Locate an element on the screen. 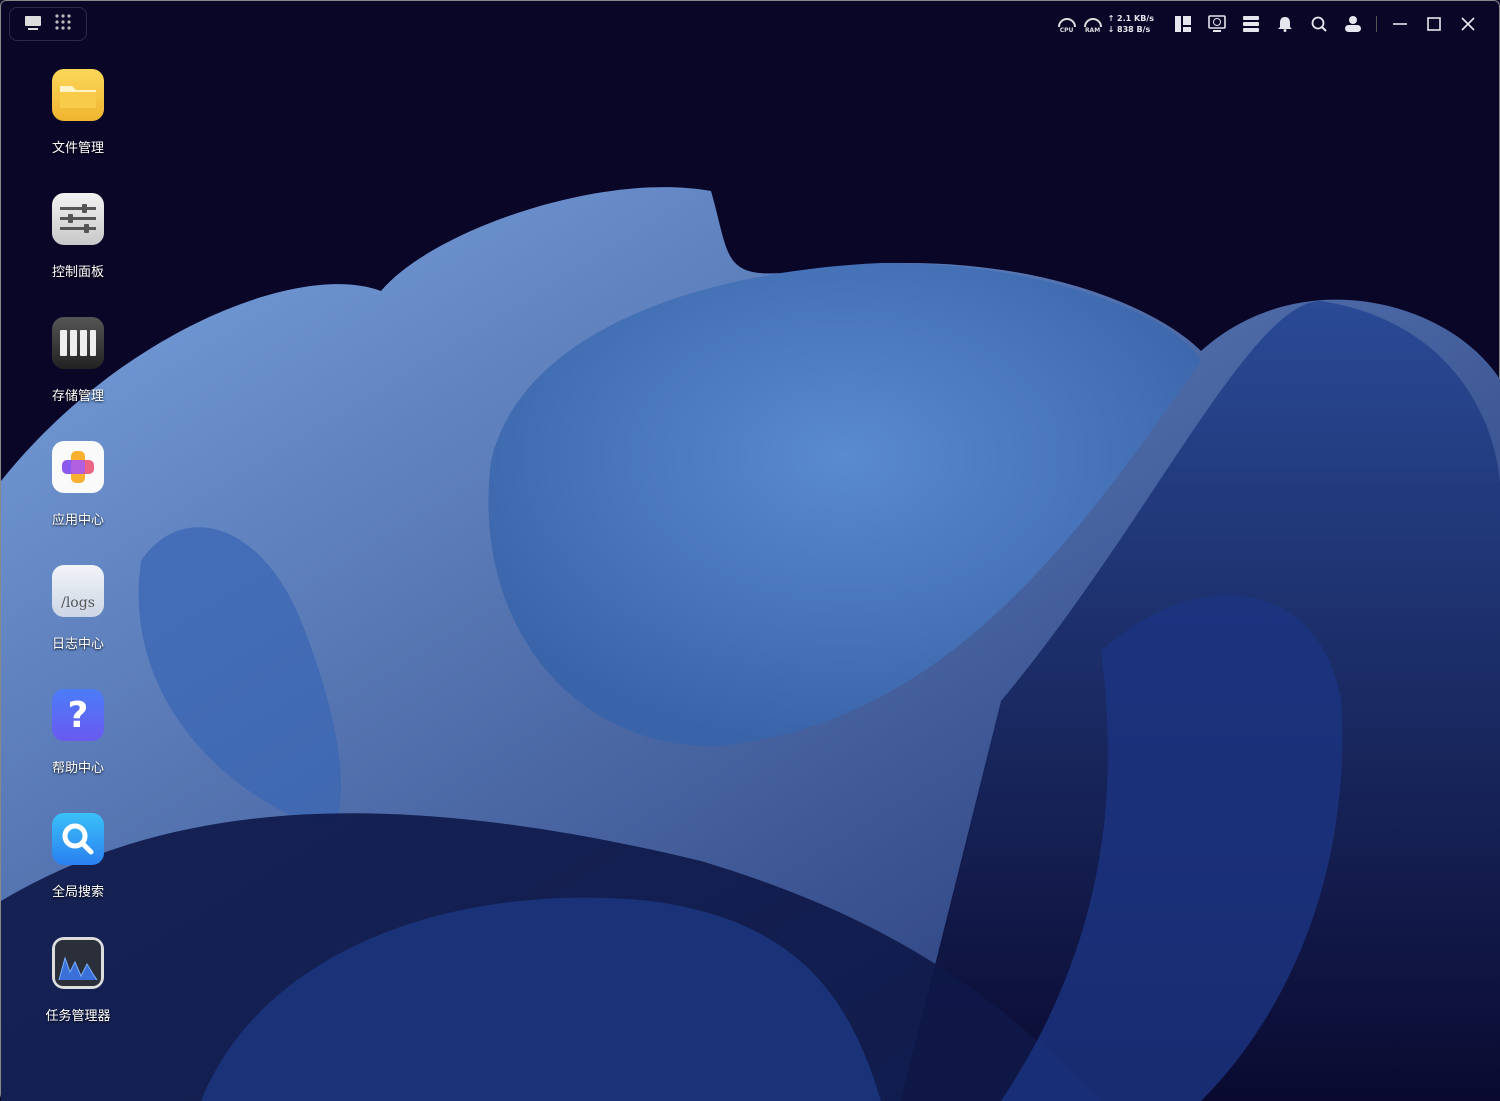 This screenshot has height=1101, width=1500. desktop-icon is located at coordinates (33, 24).